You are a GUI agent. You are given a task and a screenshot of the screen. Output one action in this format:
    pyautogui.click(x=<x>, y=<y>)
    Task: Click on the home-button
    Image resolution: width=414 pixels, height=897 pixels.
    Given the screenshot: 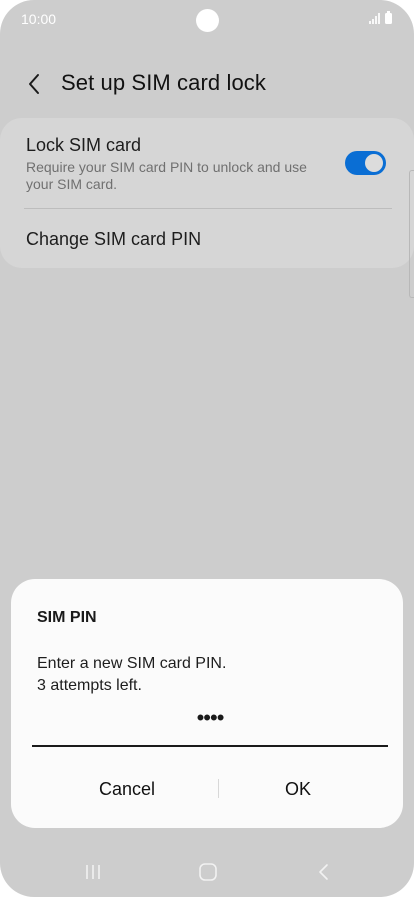 What is the action you would take?
    pyautogui.click(x=208, y=872)
    